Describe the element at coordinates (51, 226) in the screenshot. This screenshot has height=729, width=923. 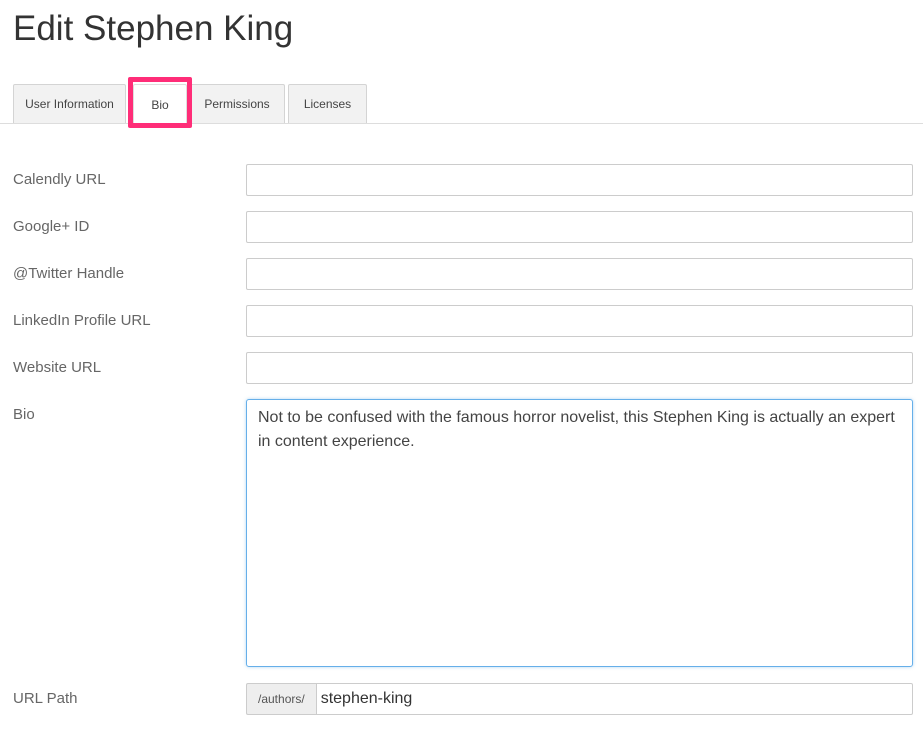
I see `google-plus-id-label: Google+ ID` at that location.